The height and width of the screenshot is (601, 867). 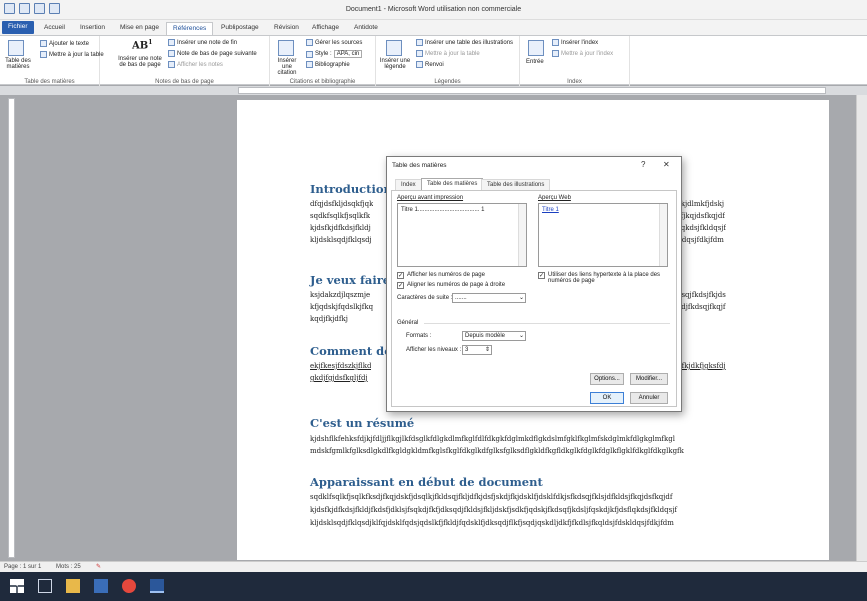 What do you see at coordinates (395, 64) in the screenshot?
I see `insert-caption-button: Insérer une légende` at bounding box center [395, 64].